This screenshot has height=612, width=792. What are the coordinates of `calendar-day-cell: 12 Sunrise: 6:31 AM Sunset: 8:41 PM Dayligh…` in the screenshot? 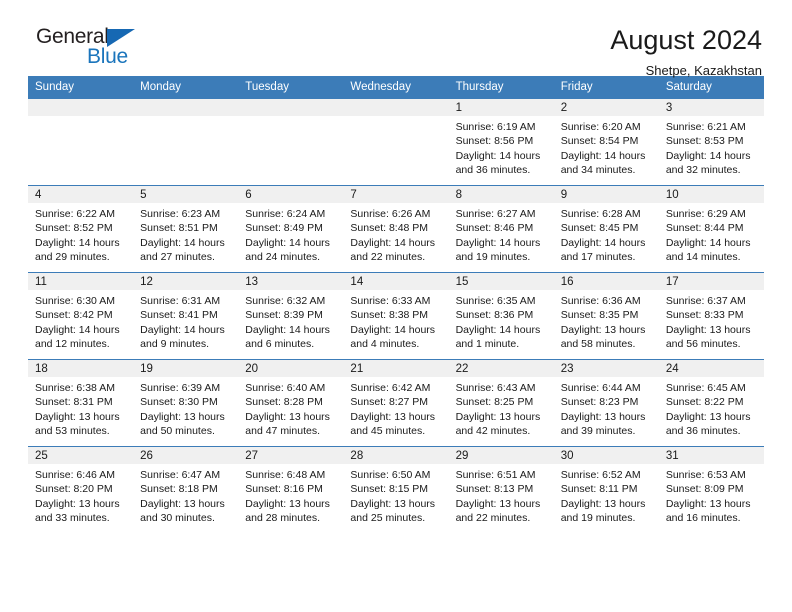 It's located at (186, 316).